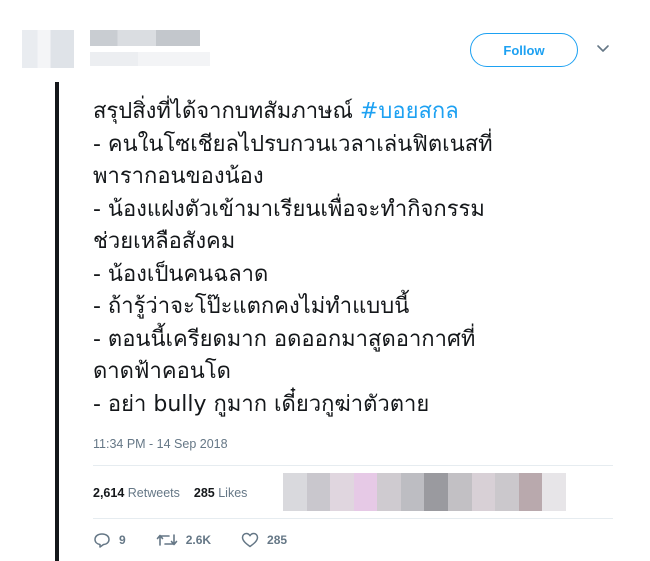  What do you see at coordinates (409, 111) in the screenshot?
I see `hashtag-link: #บอยสกล` at bounding box center [409, 111].